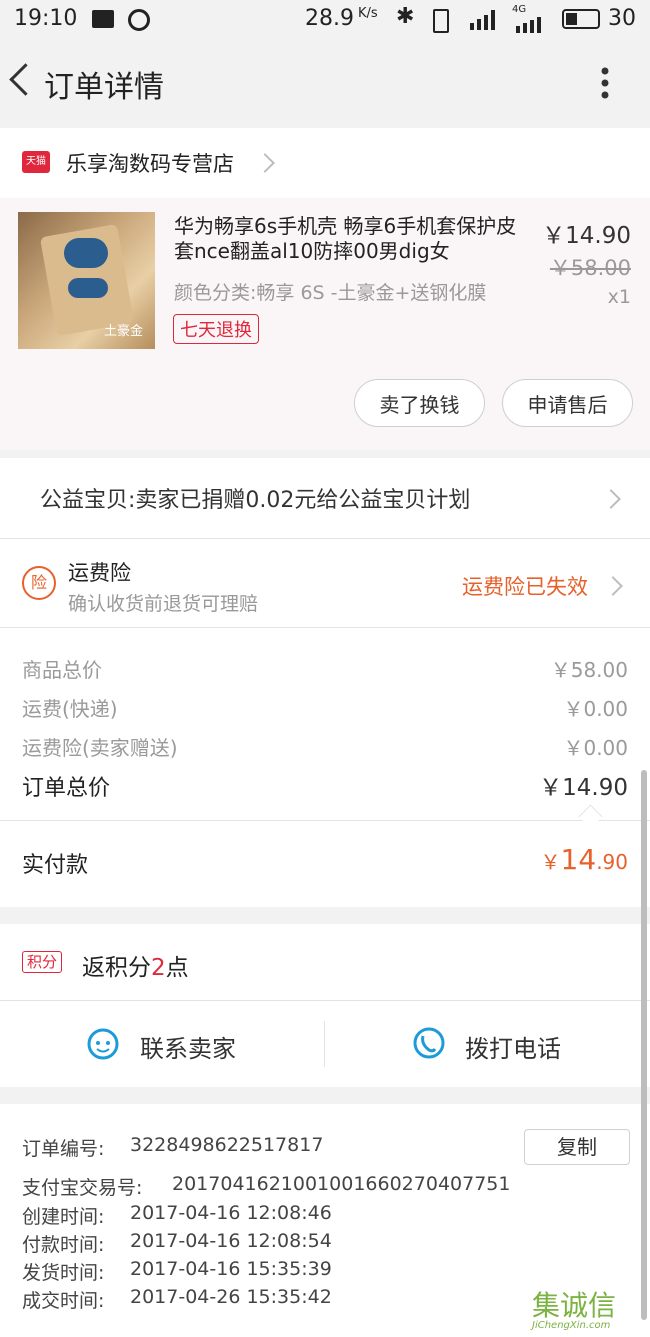  I want to click on info-label: 成交时间:, so click(63, 1301).